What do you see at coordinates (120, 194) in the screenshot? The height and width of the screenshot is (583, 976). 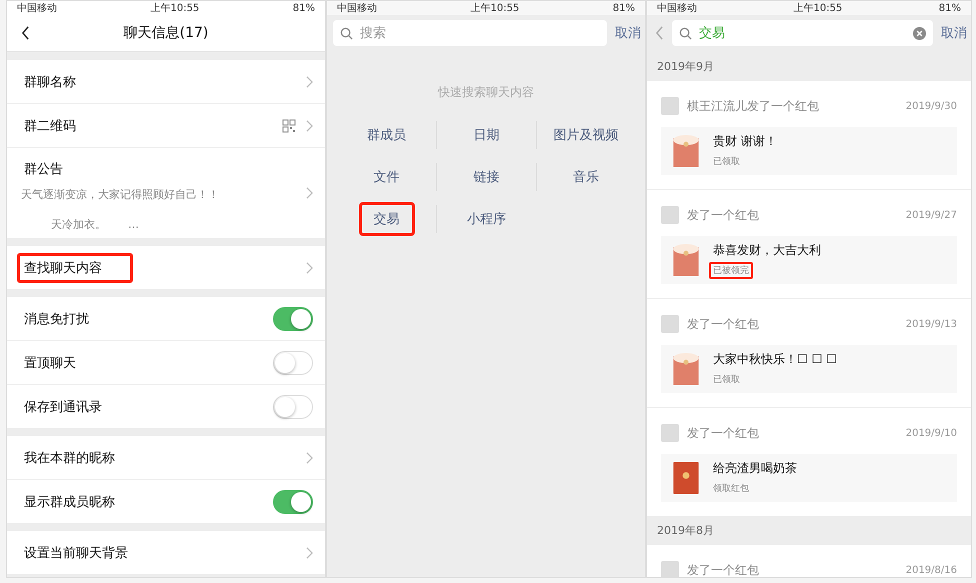 I see `notice-text: 天气逐渐变凉，大家记得照顾好自己！！` at bounding box center [120, 194].